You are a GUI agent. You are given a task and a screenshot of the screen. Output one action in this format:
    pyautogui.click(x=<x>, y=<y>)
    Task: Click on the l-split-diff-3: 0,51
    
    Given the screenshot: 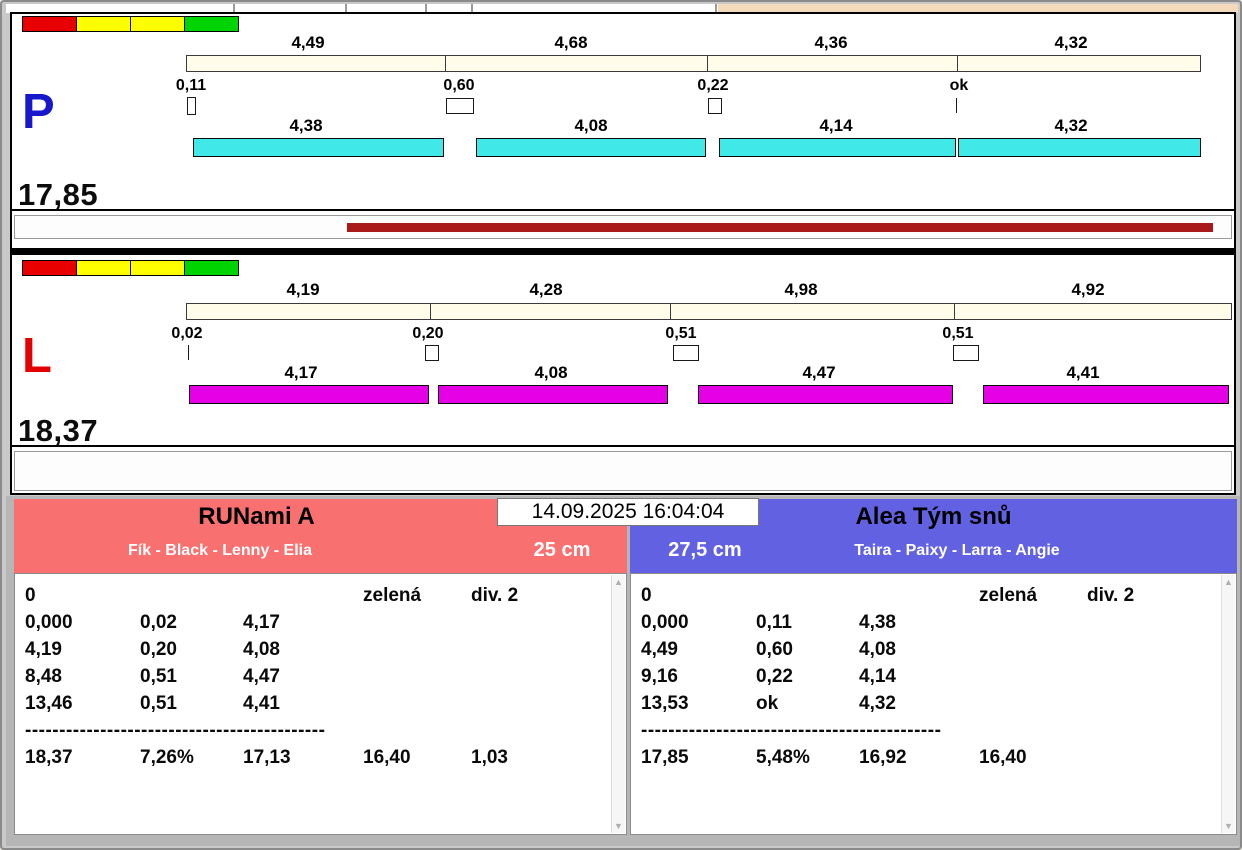 What is the action you would take?
    pyautogui.click(x=681, y=333)
    